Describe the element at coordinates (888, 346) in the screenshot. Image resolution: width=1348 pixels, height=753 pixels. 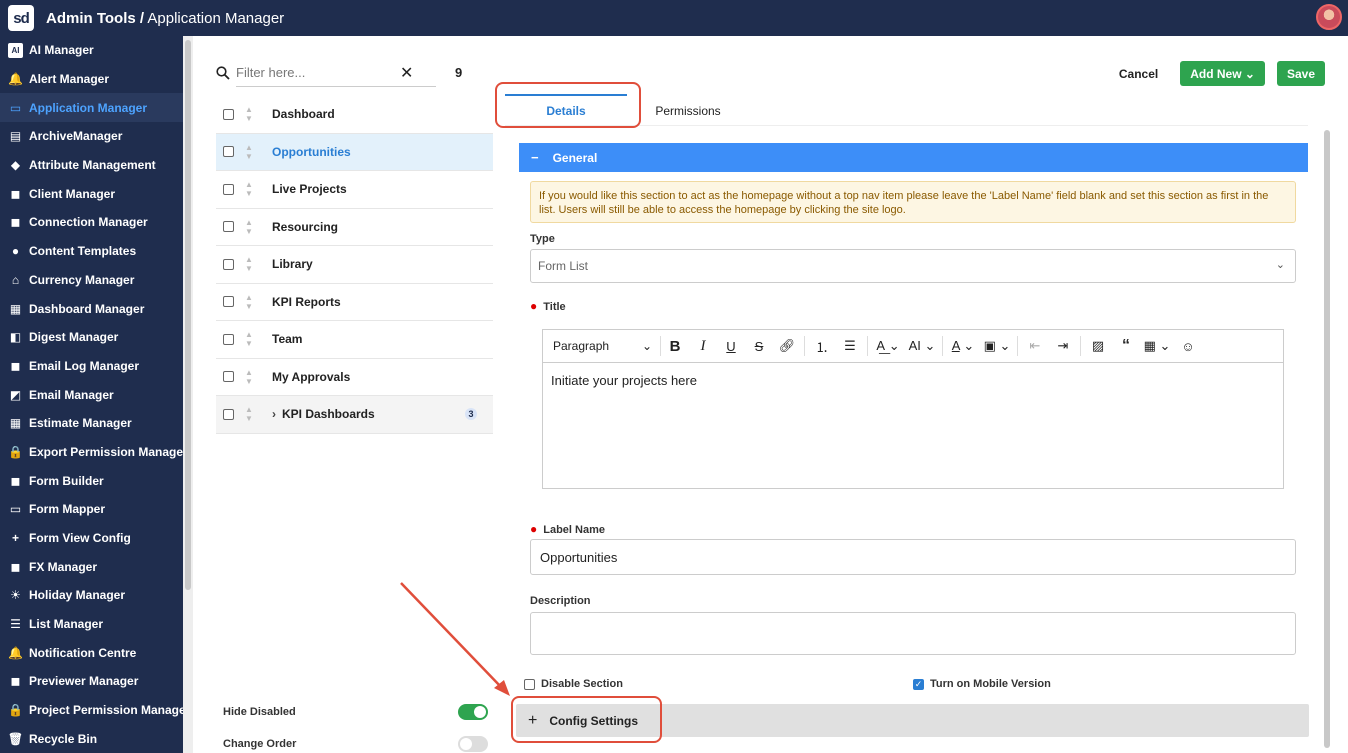
I see `font-style-icon: A͟ ⌄` at that location.